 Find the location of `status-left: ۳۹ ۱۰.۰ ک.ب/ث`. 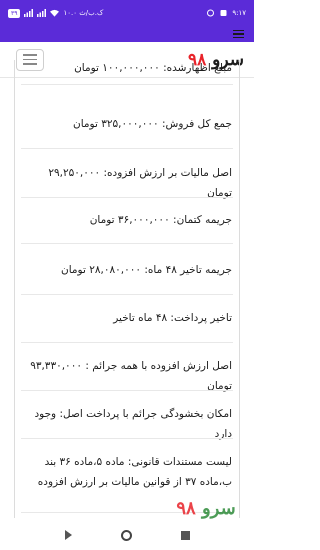

status-left: ۳۹ ۱۰.۰ ک.ب/ث is located at coordinates (56, 13).